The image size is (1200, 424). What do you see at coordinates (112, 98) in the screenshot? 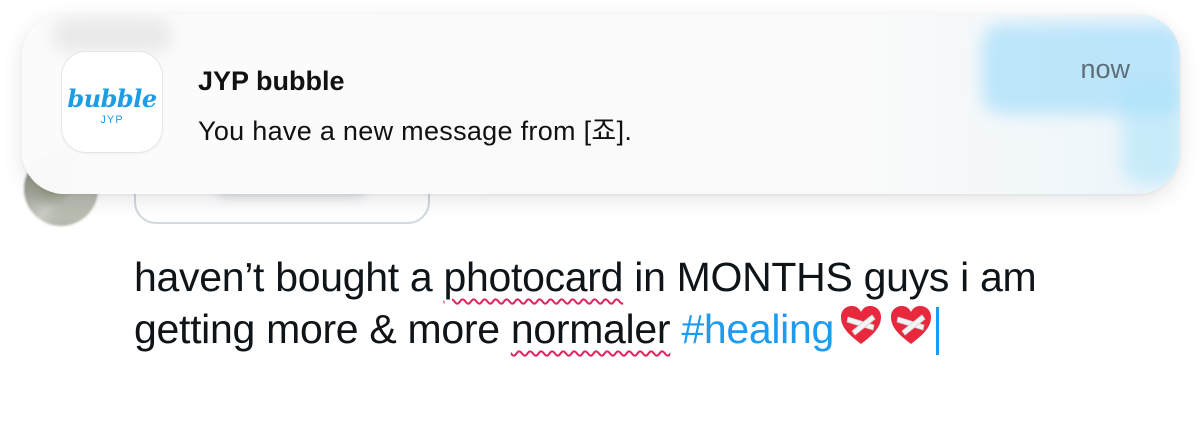
I see `app-icon-brand-text: bubble` at bounding box center [112, 98].